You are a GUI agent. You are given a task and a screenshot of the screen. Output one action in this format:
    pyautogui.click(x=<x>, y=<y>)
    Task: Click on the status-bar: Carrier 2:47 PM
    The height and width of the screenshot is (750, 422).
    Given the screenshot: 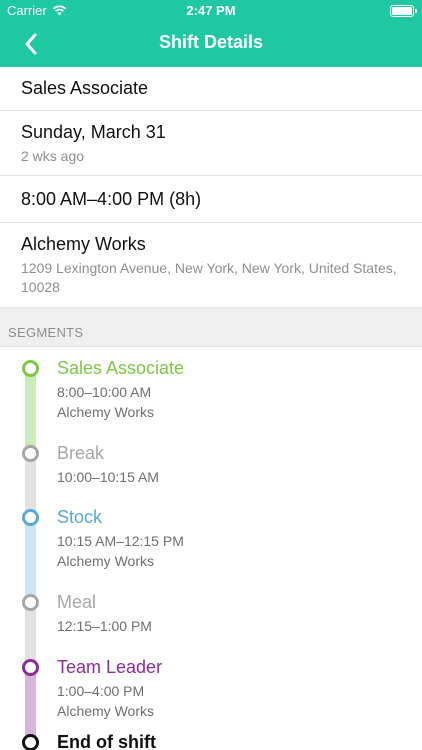 What is the action you would take?
    pyautogui.click(x=211, y=11)
    